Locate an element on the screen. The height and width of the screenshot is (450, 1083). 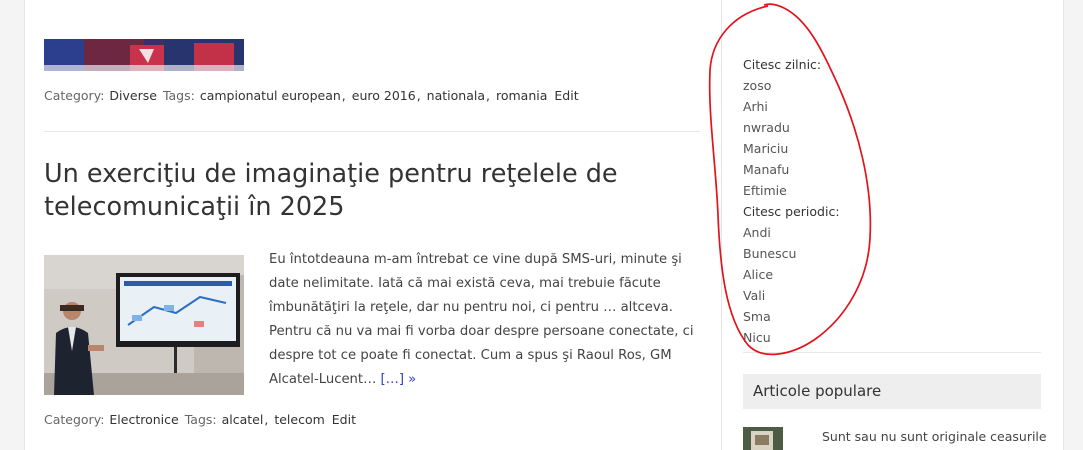
blogroll-link: Mariciu is located at coordinates (791, 148).